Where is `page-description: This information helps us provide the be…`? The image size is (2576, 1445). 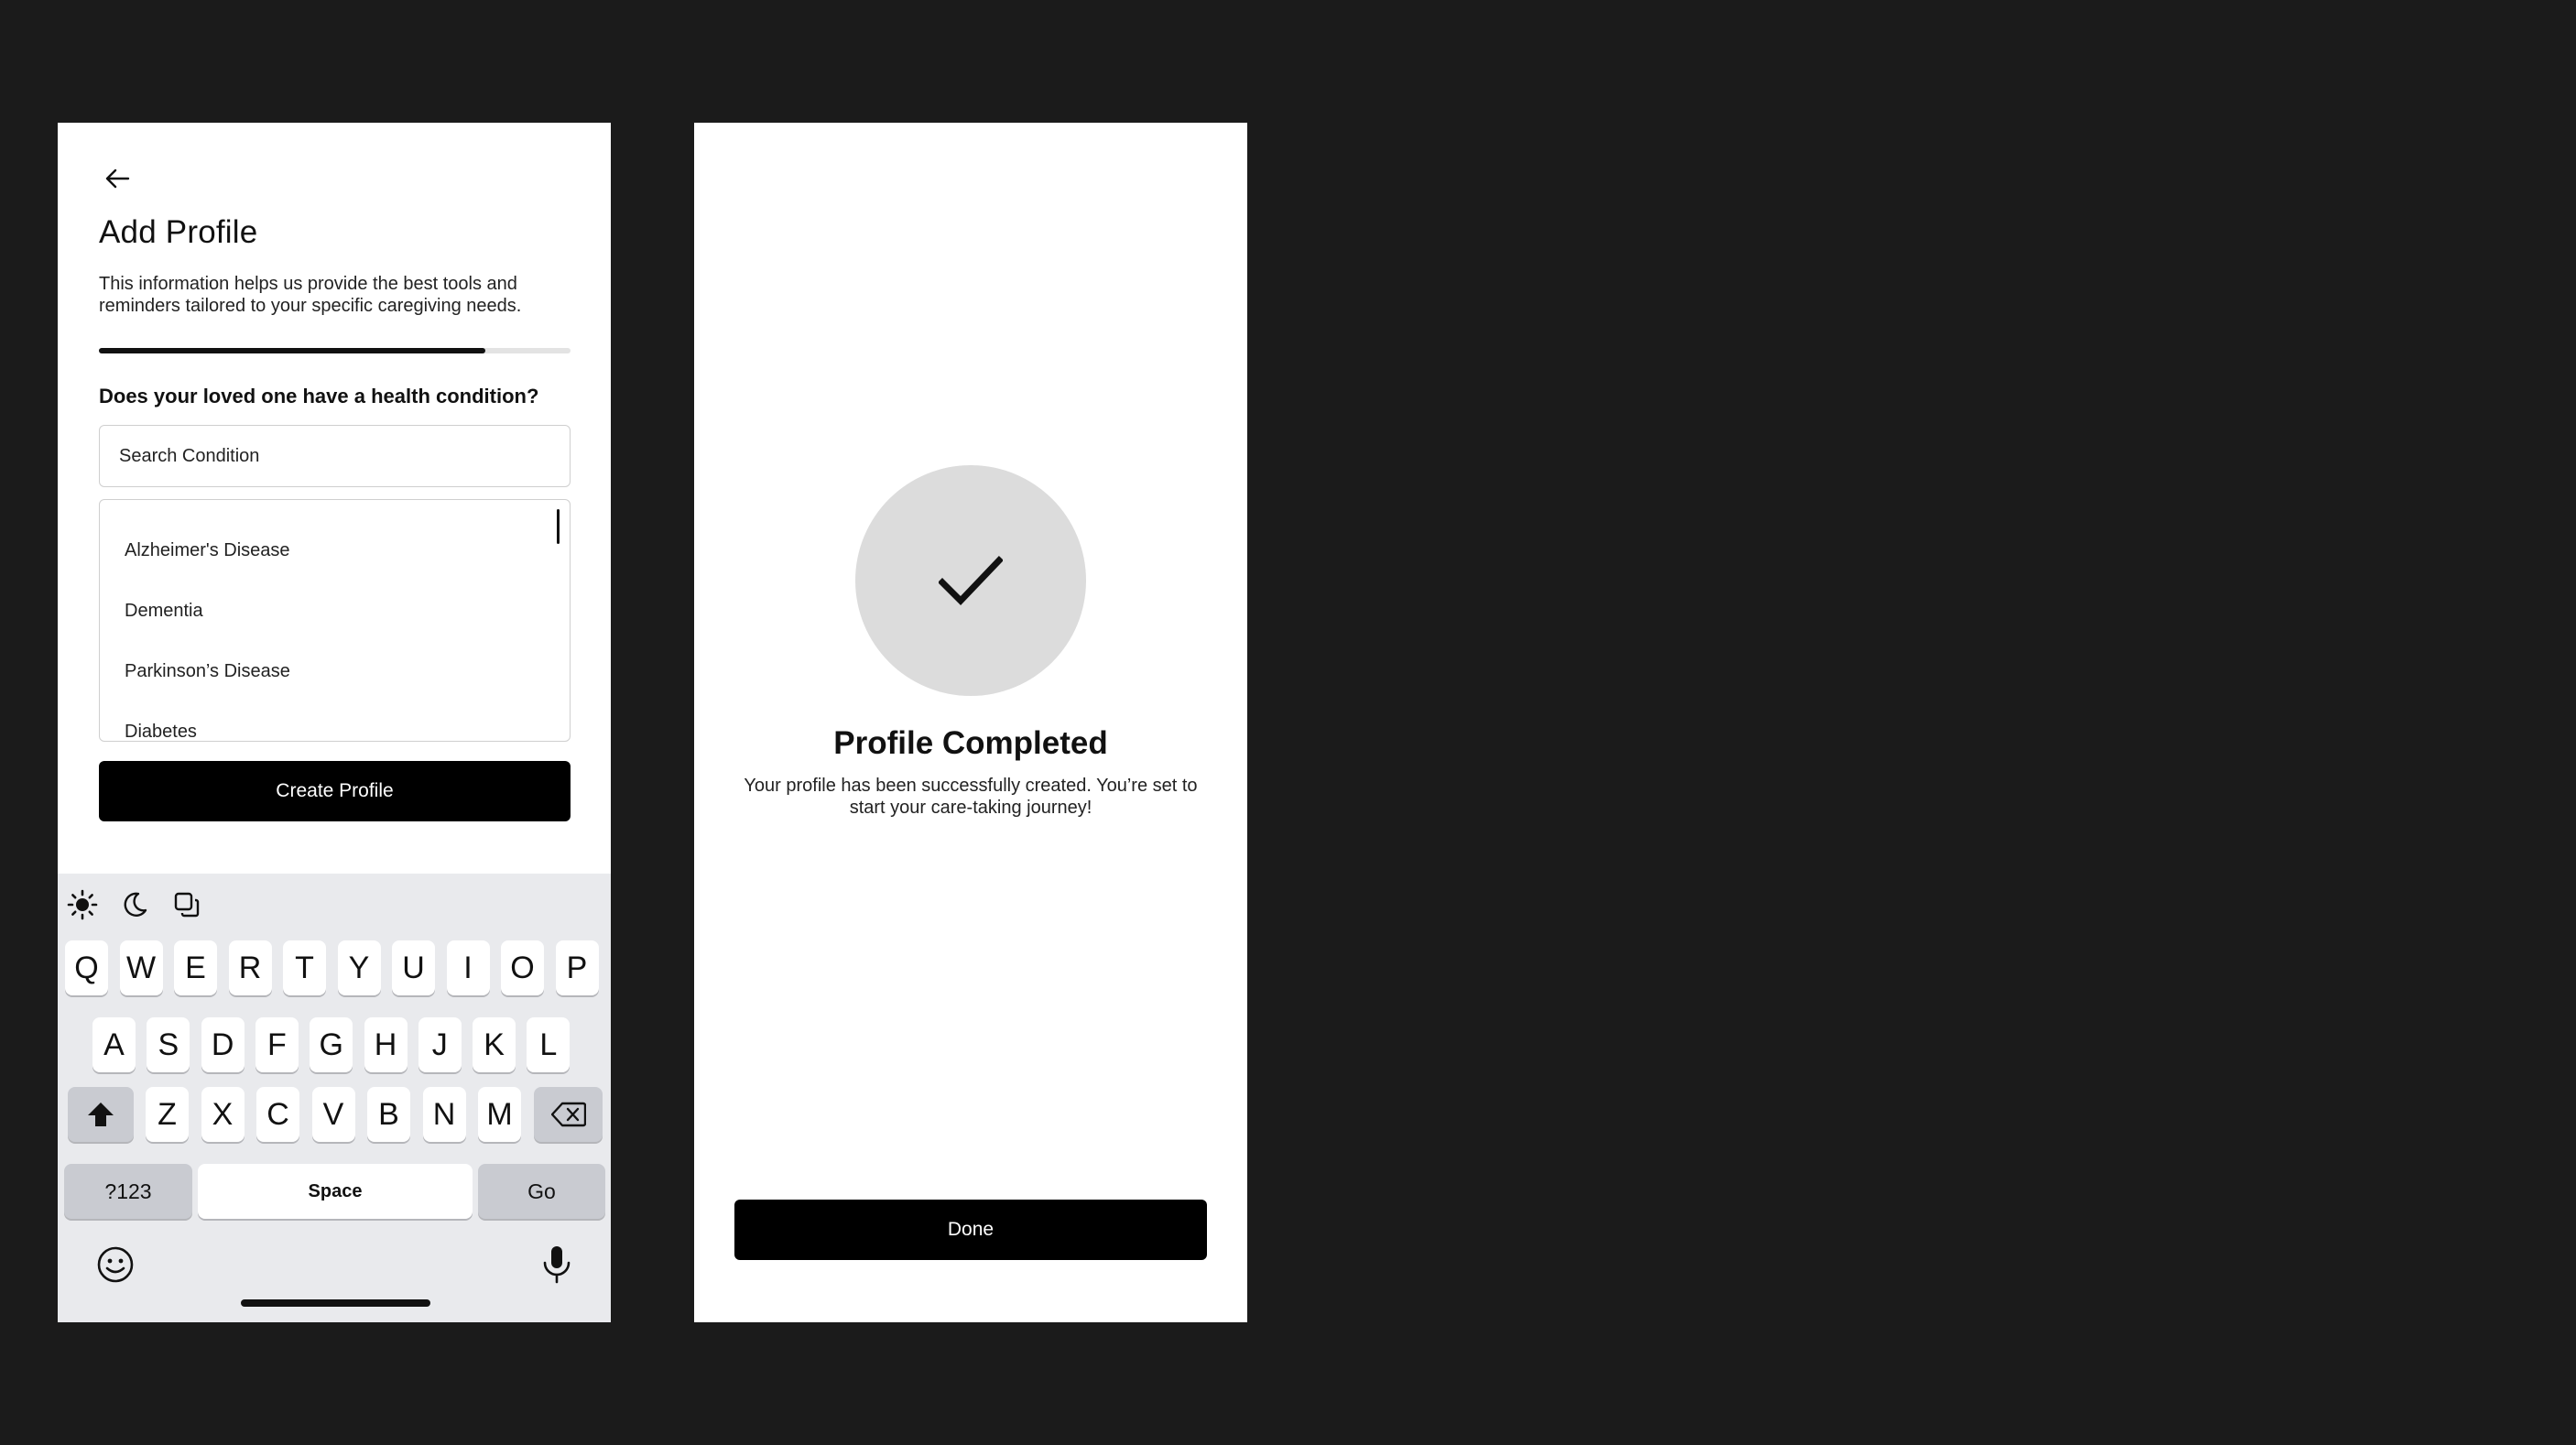
page-description: This information helps us provide the be… is located at coordinates (310, 295).